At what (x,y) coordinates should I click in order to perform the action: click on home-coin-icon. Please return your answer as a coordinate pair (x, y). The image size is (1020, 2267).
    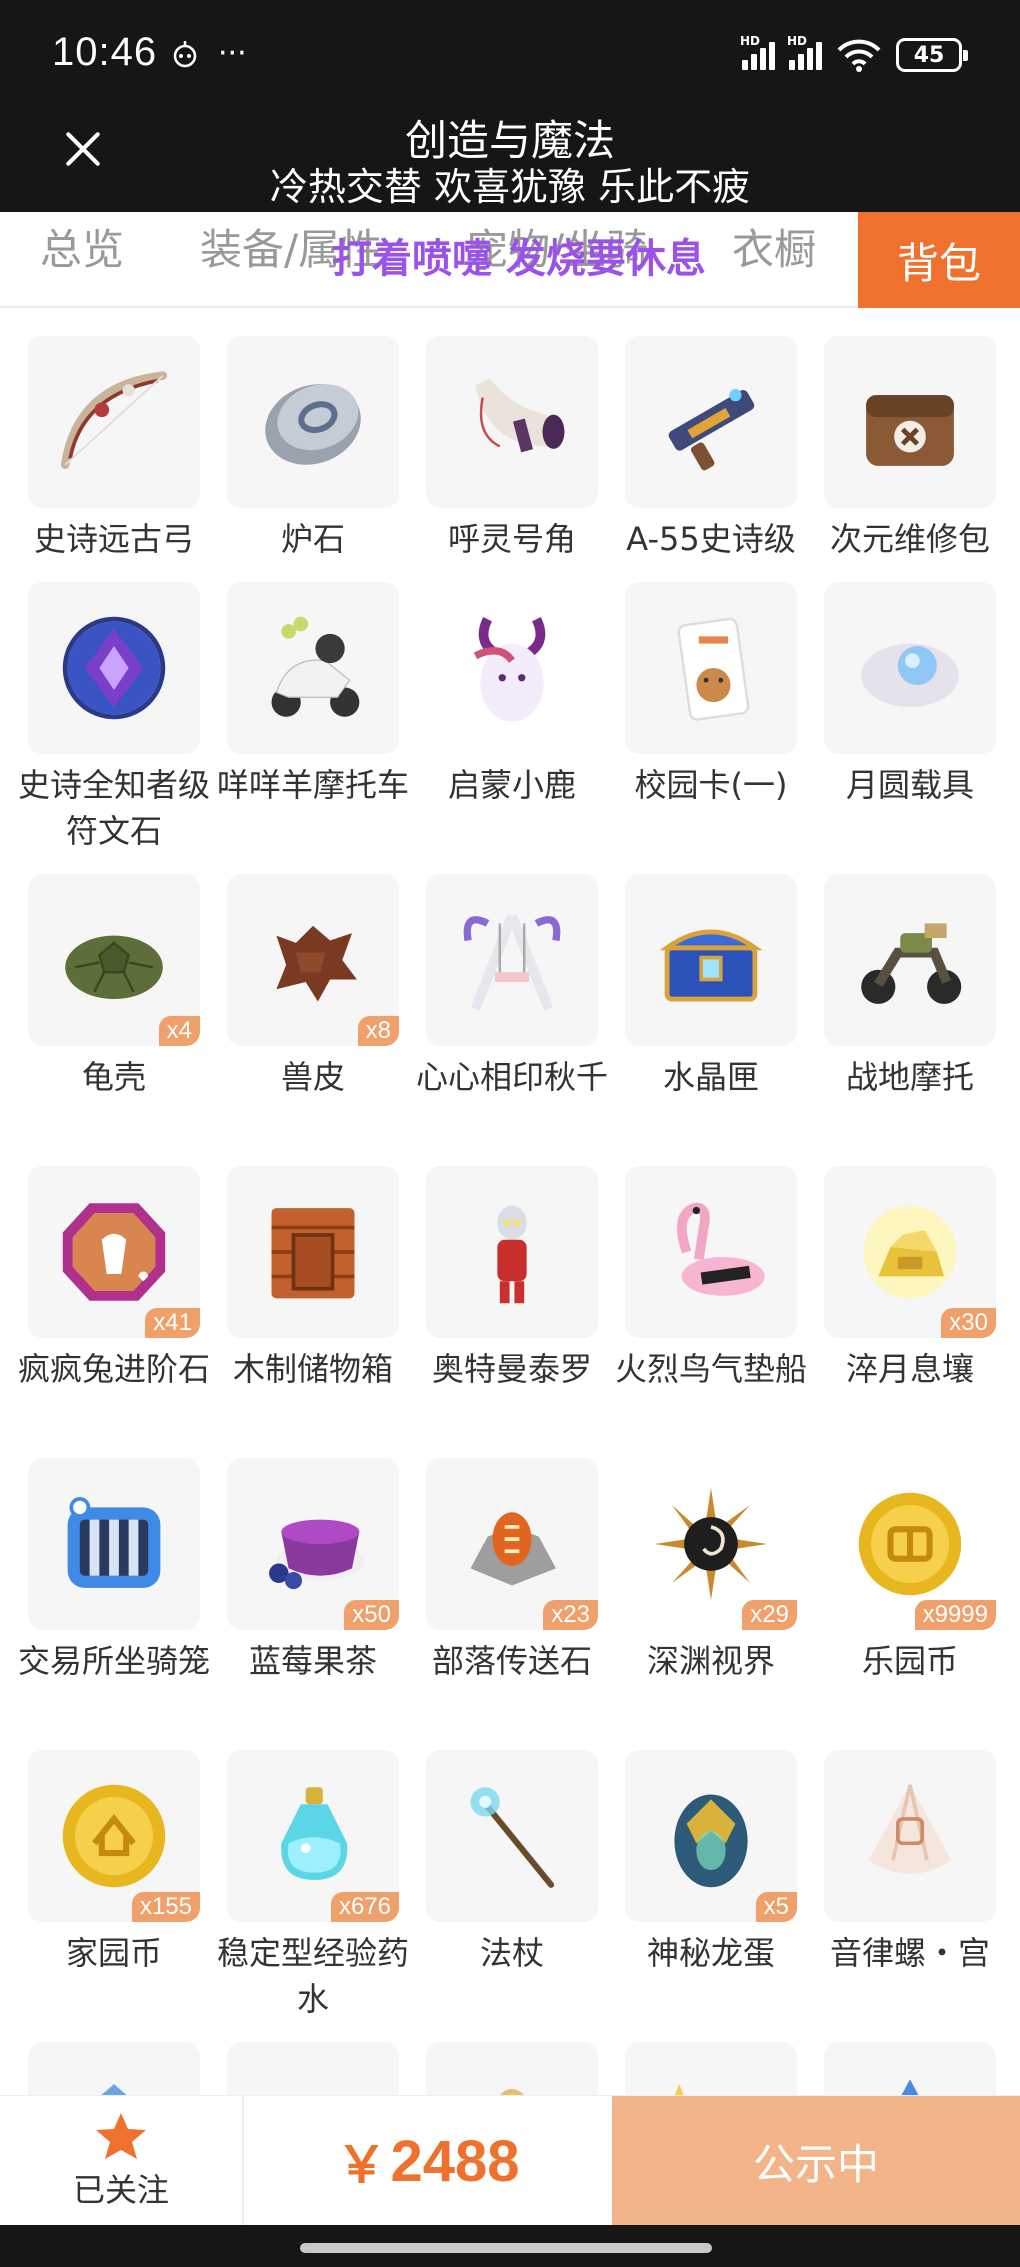
    Looking at the image, I should click on (114, 1836).